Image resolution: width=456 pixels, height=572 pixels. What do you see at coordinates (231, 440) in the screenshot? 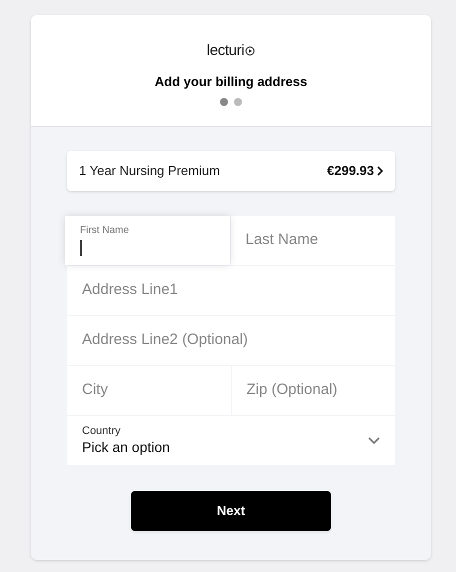
I see `country-select: Country Pick an option` at bounding box center [231, 440].